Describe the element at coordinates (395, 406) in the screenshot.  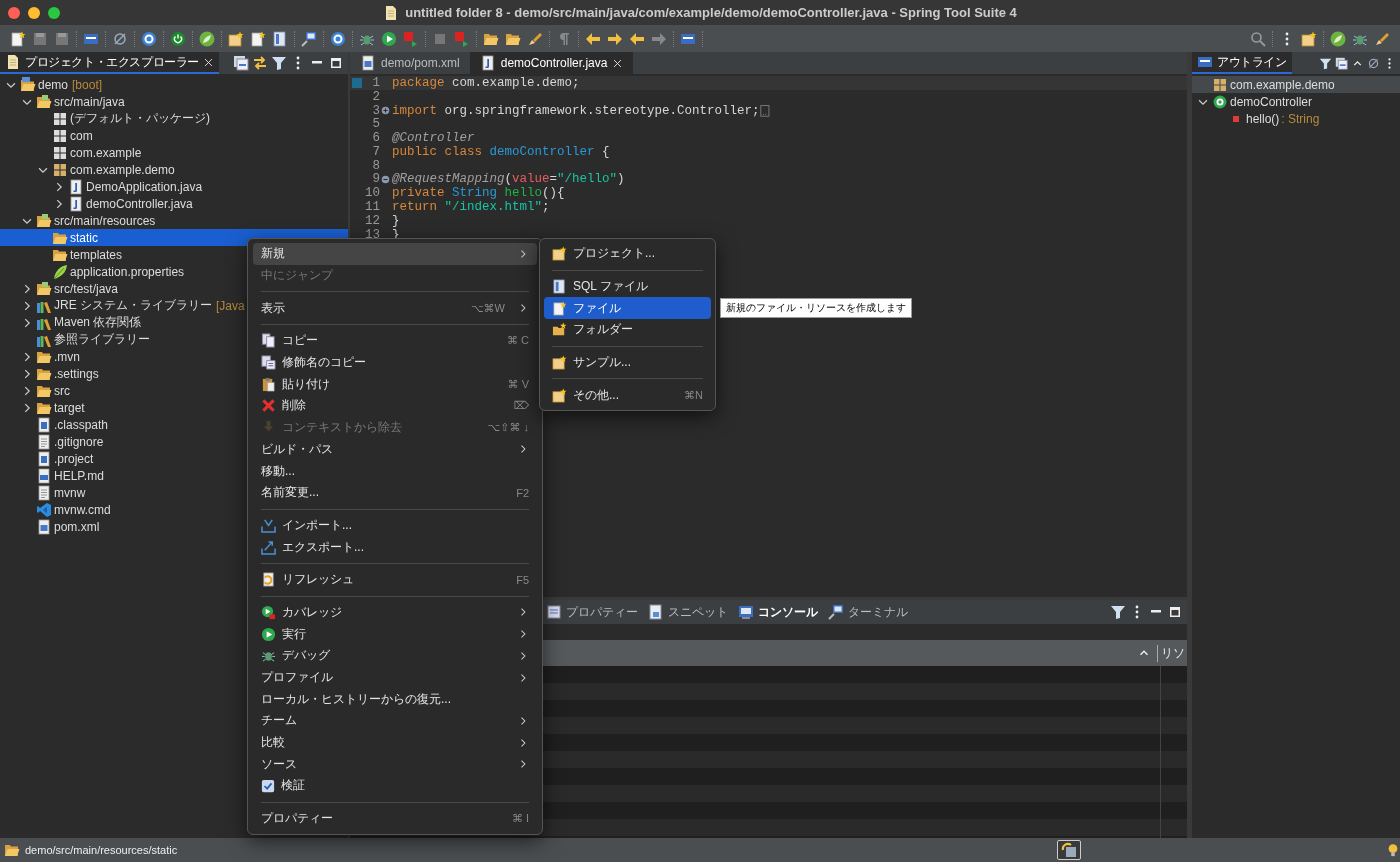
I see `menu-item: 削除 ⌦` at that location.